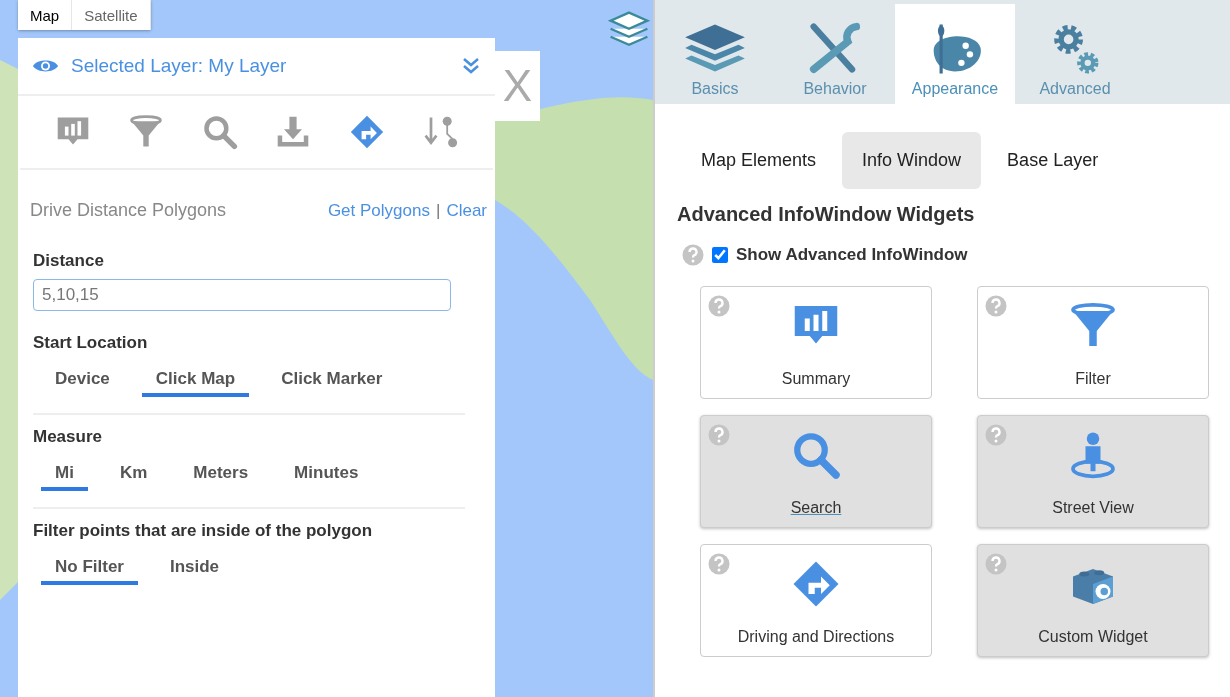 The width and height of the screenshot is (1230, 697). What do you see at coordinates (955, 54) in the screenshot?
I see `settings-tab: Appearance` at bounding box center [955, 54].